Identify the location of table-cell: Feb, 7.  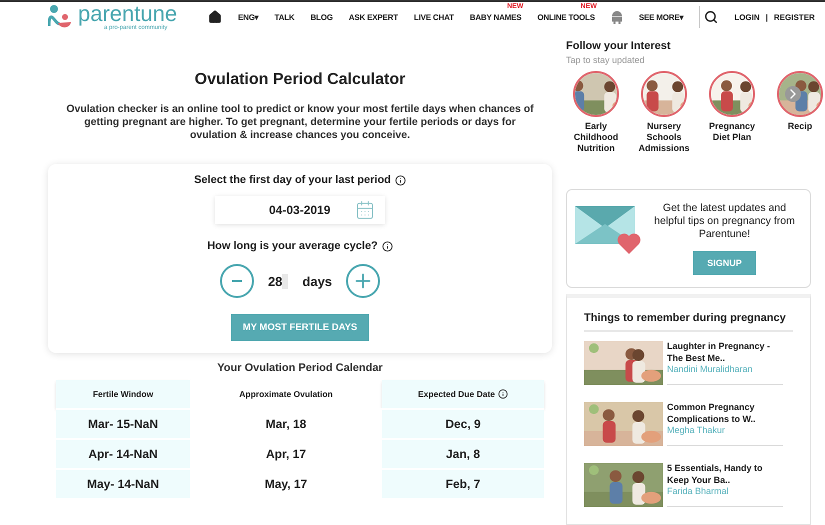
(463, 483).